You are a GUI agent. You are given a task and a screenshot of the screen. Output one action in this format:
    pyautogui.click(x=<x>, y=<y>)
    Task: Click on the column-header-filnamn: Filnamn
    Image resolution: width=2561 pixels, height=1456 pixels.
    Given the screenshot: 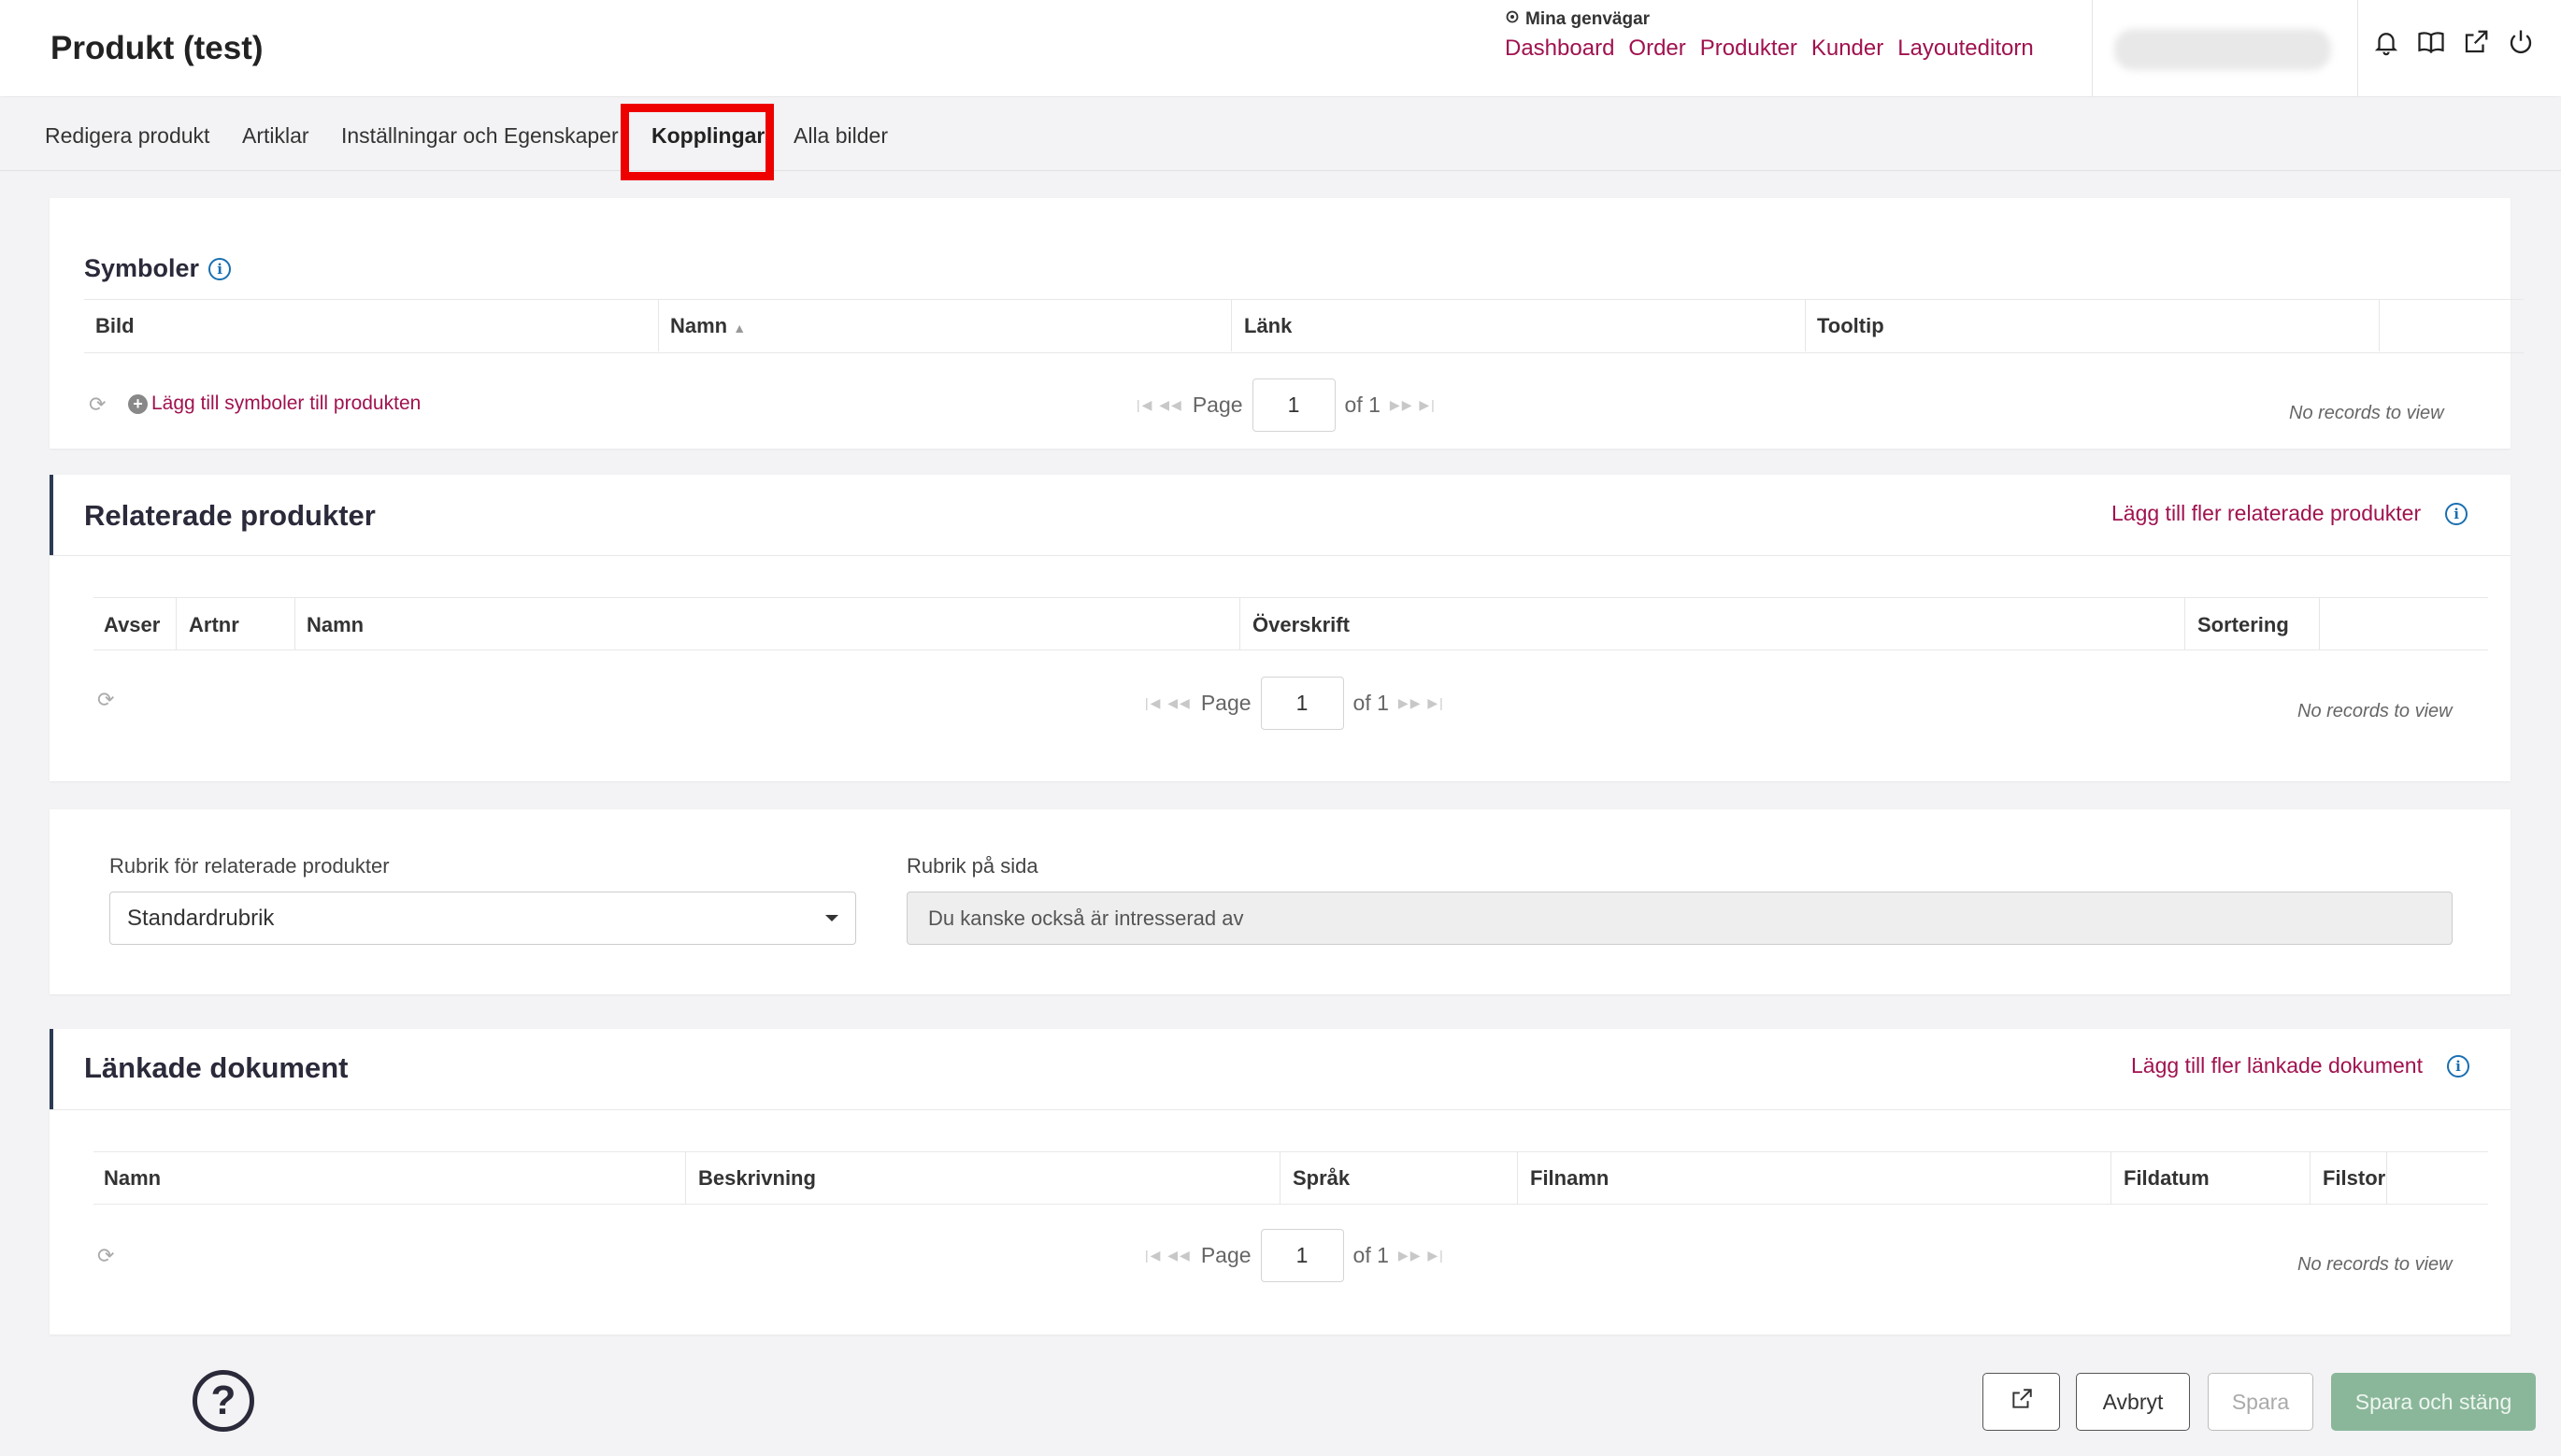 What is the action you would take?
    pyautogui.click(x=1569, y=1178)
    